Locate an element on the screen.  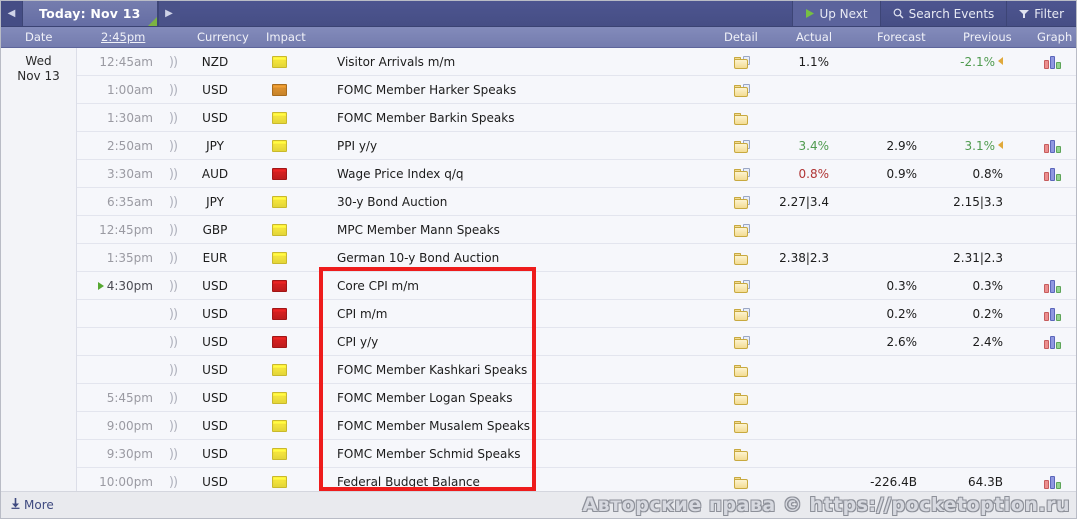
table-row: 2:50am)) JPY PPI y/y 3.4% 2.9% 3.1% is located at coordinates (538, 146).